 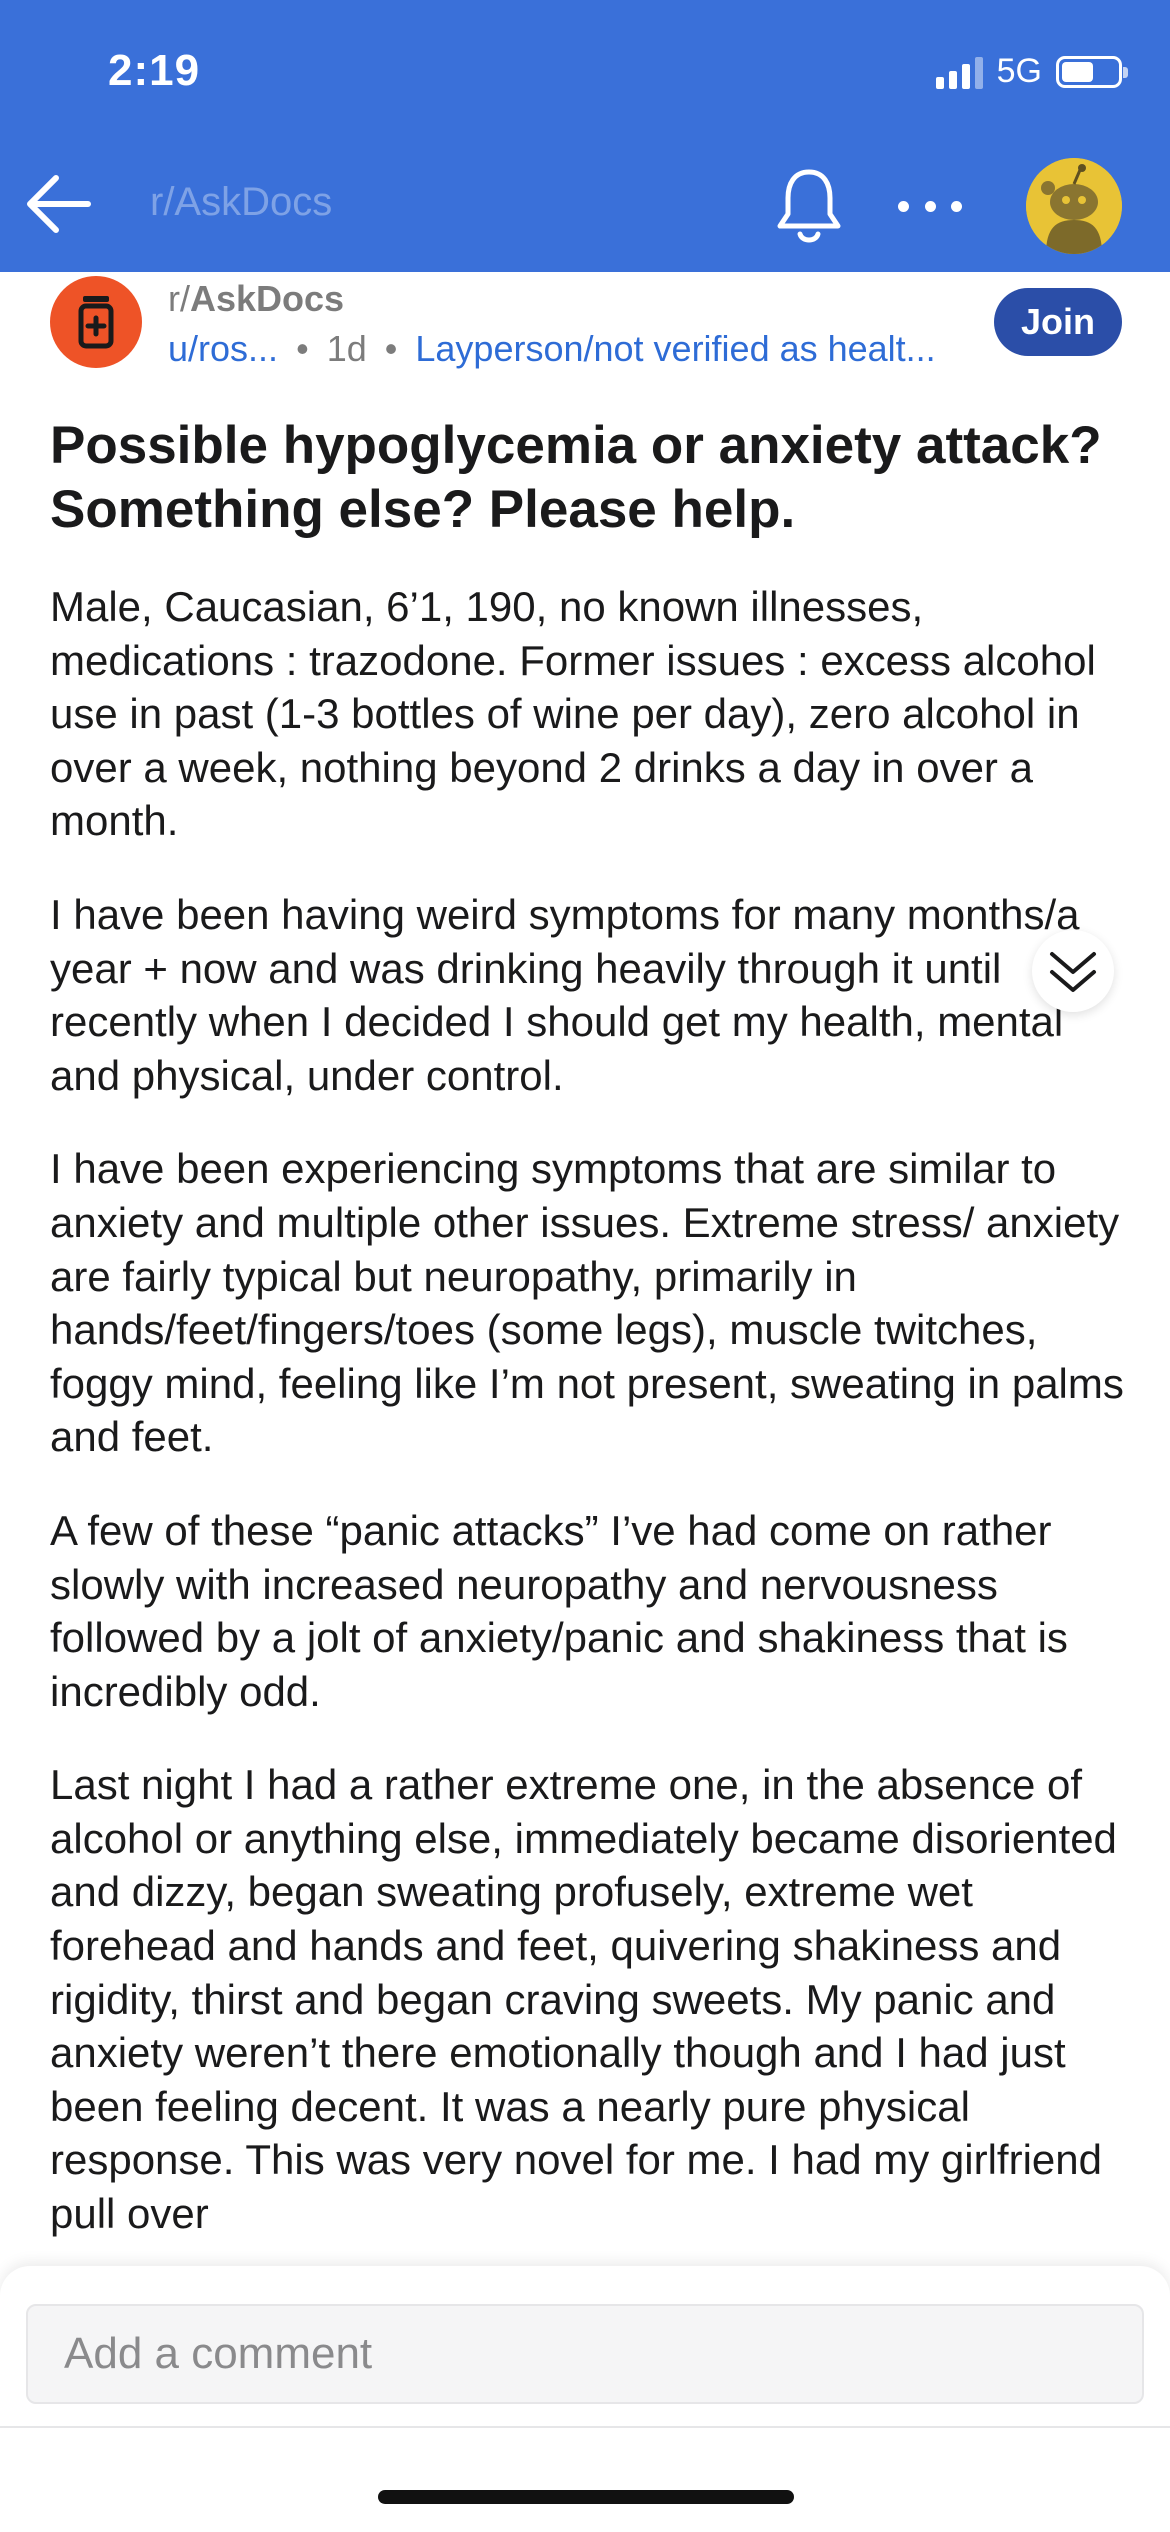 What do you see at coordinates (1092, 71) in the screenshot?
I see `battery-icon` at bounding box center [1092, 71].